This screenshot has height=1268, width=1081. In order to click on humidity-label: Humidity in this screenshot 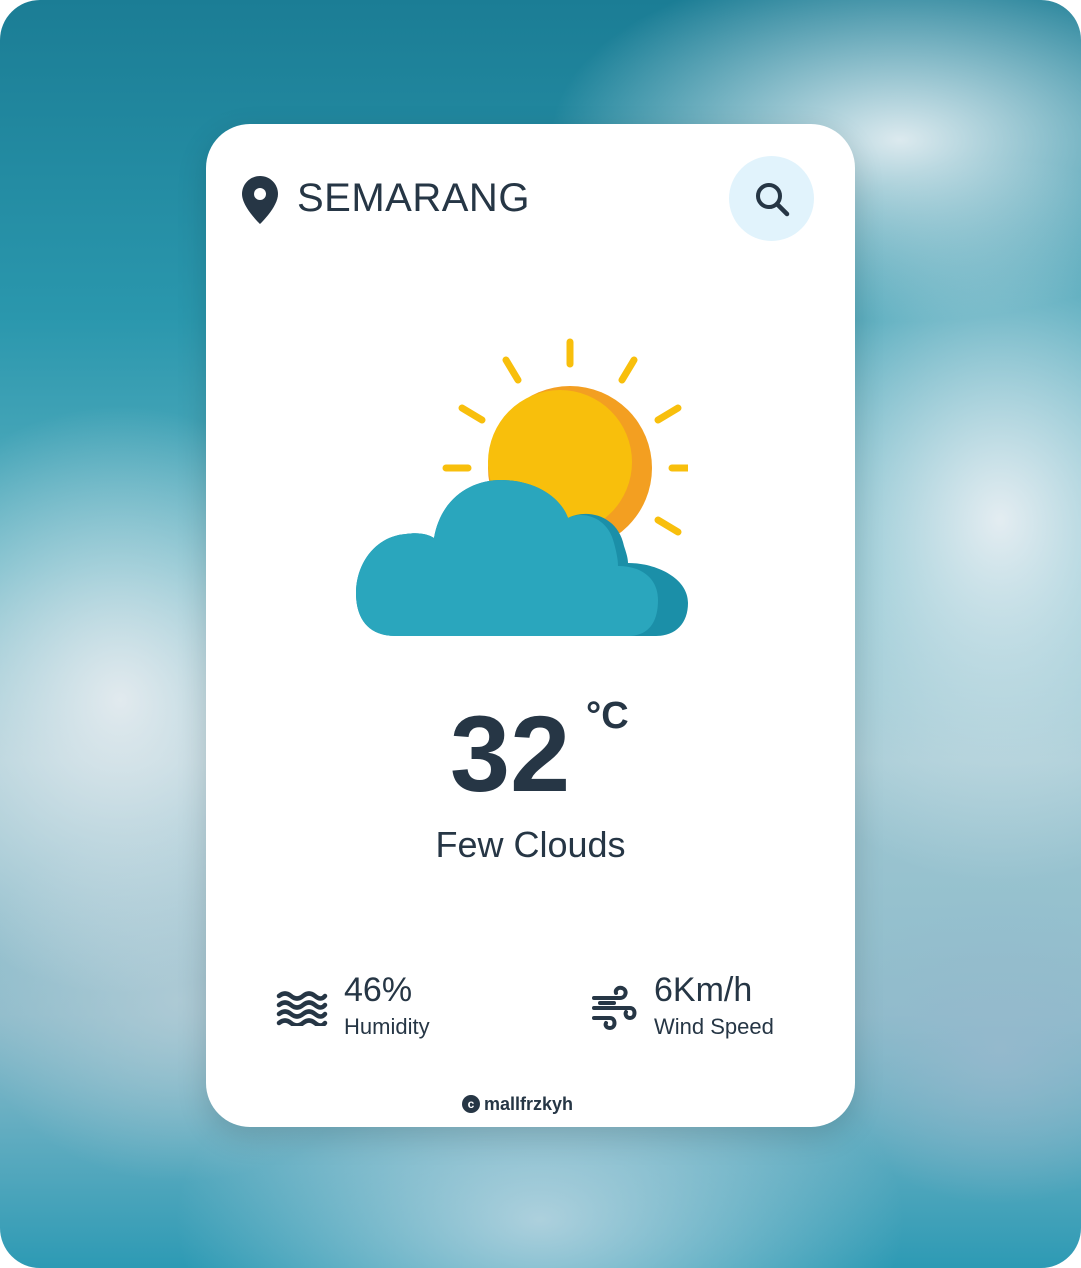, I will do `click(387, 1026)`.